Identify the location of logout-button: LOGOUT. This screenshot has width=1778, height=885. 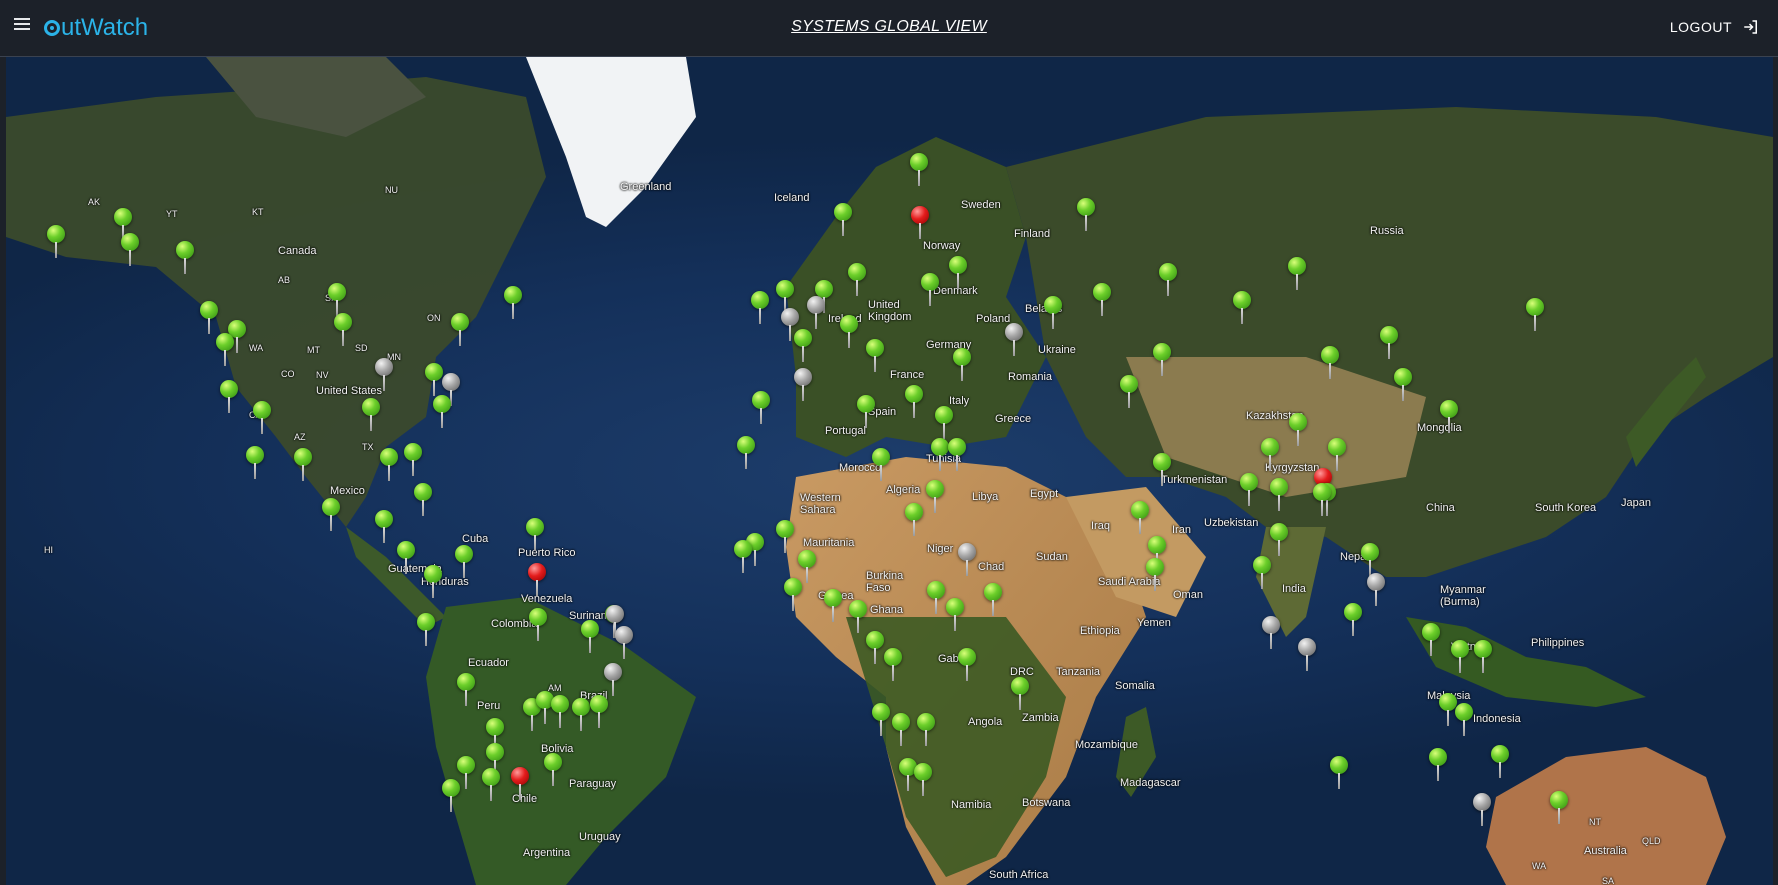
(1715, 27).